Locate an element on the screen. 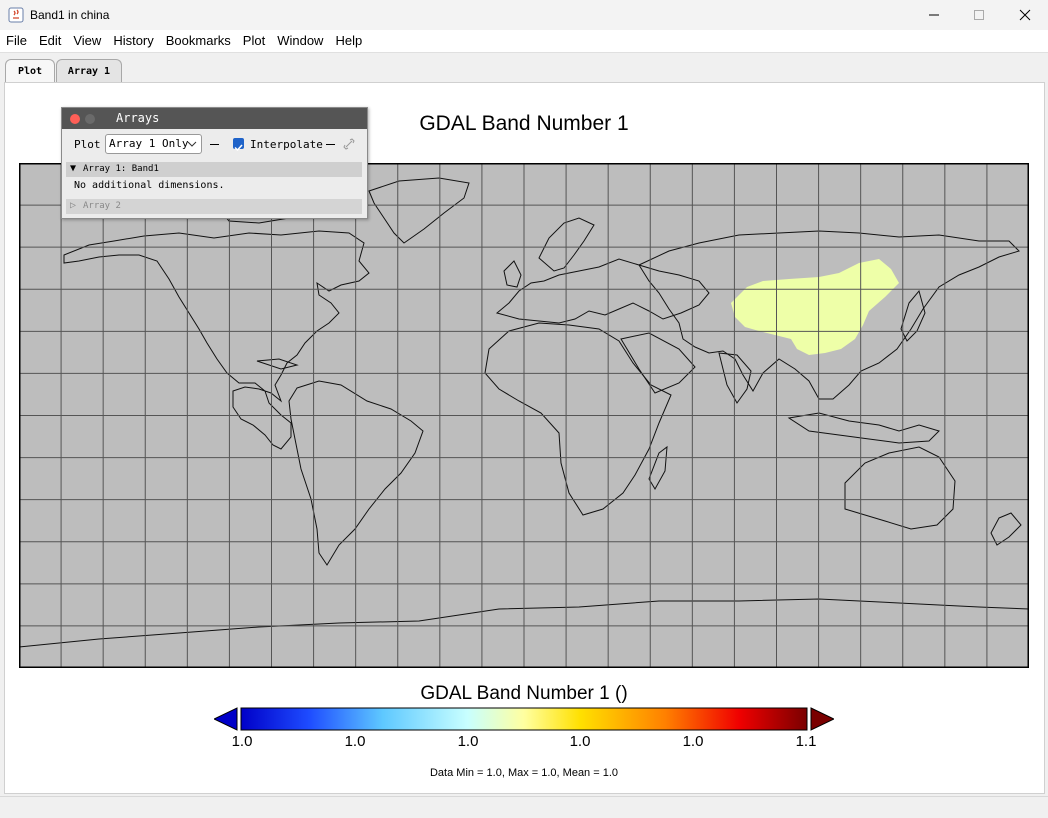  minimize-icon is located at coordinates (934, 15).